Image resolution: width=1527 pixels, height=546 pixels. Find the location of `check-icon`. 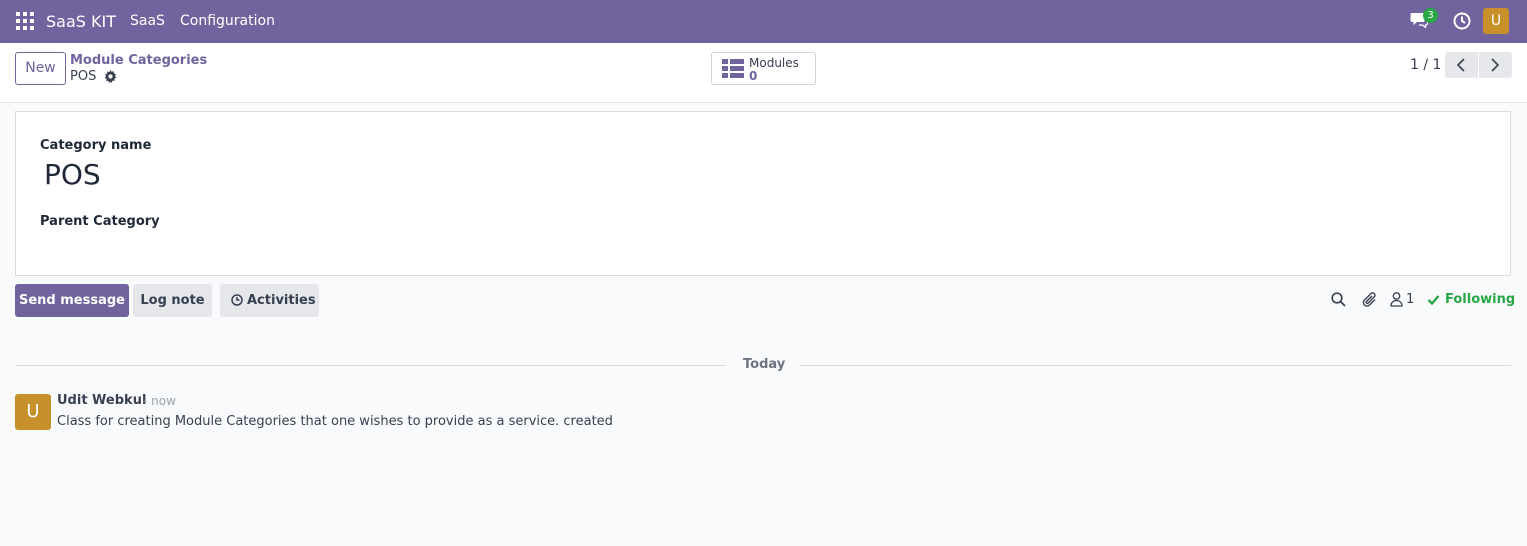

check-icon is located at coordinates (1433, 300).